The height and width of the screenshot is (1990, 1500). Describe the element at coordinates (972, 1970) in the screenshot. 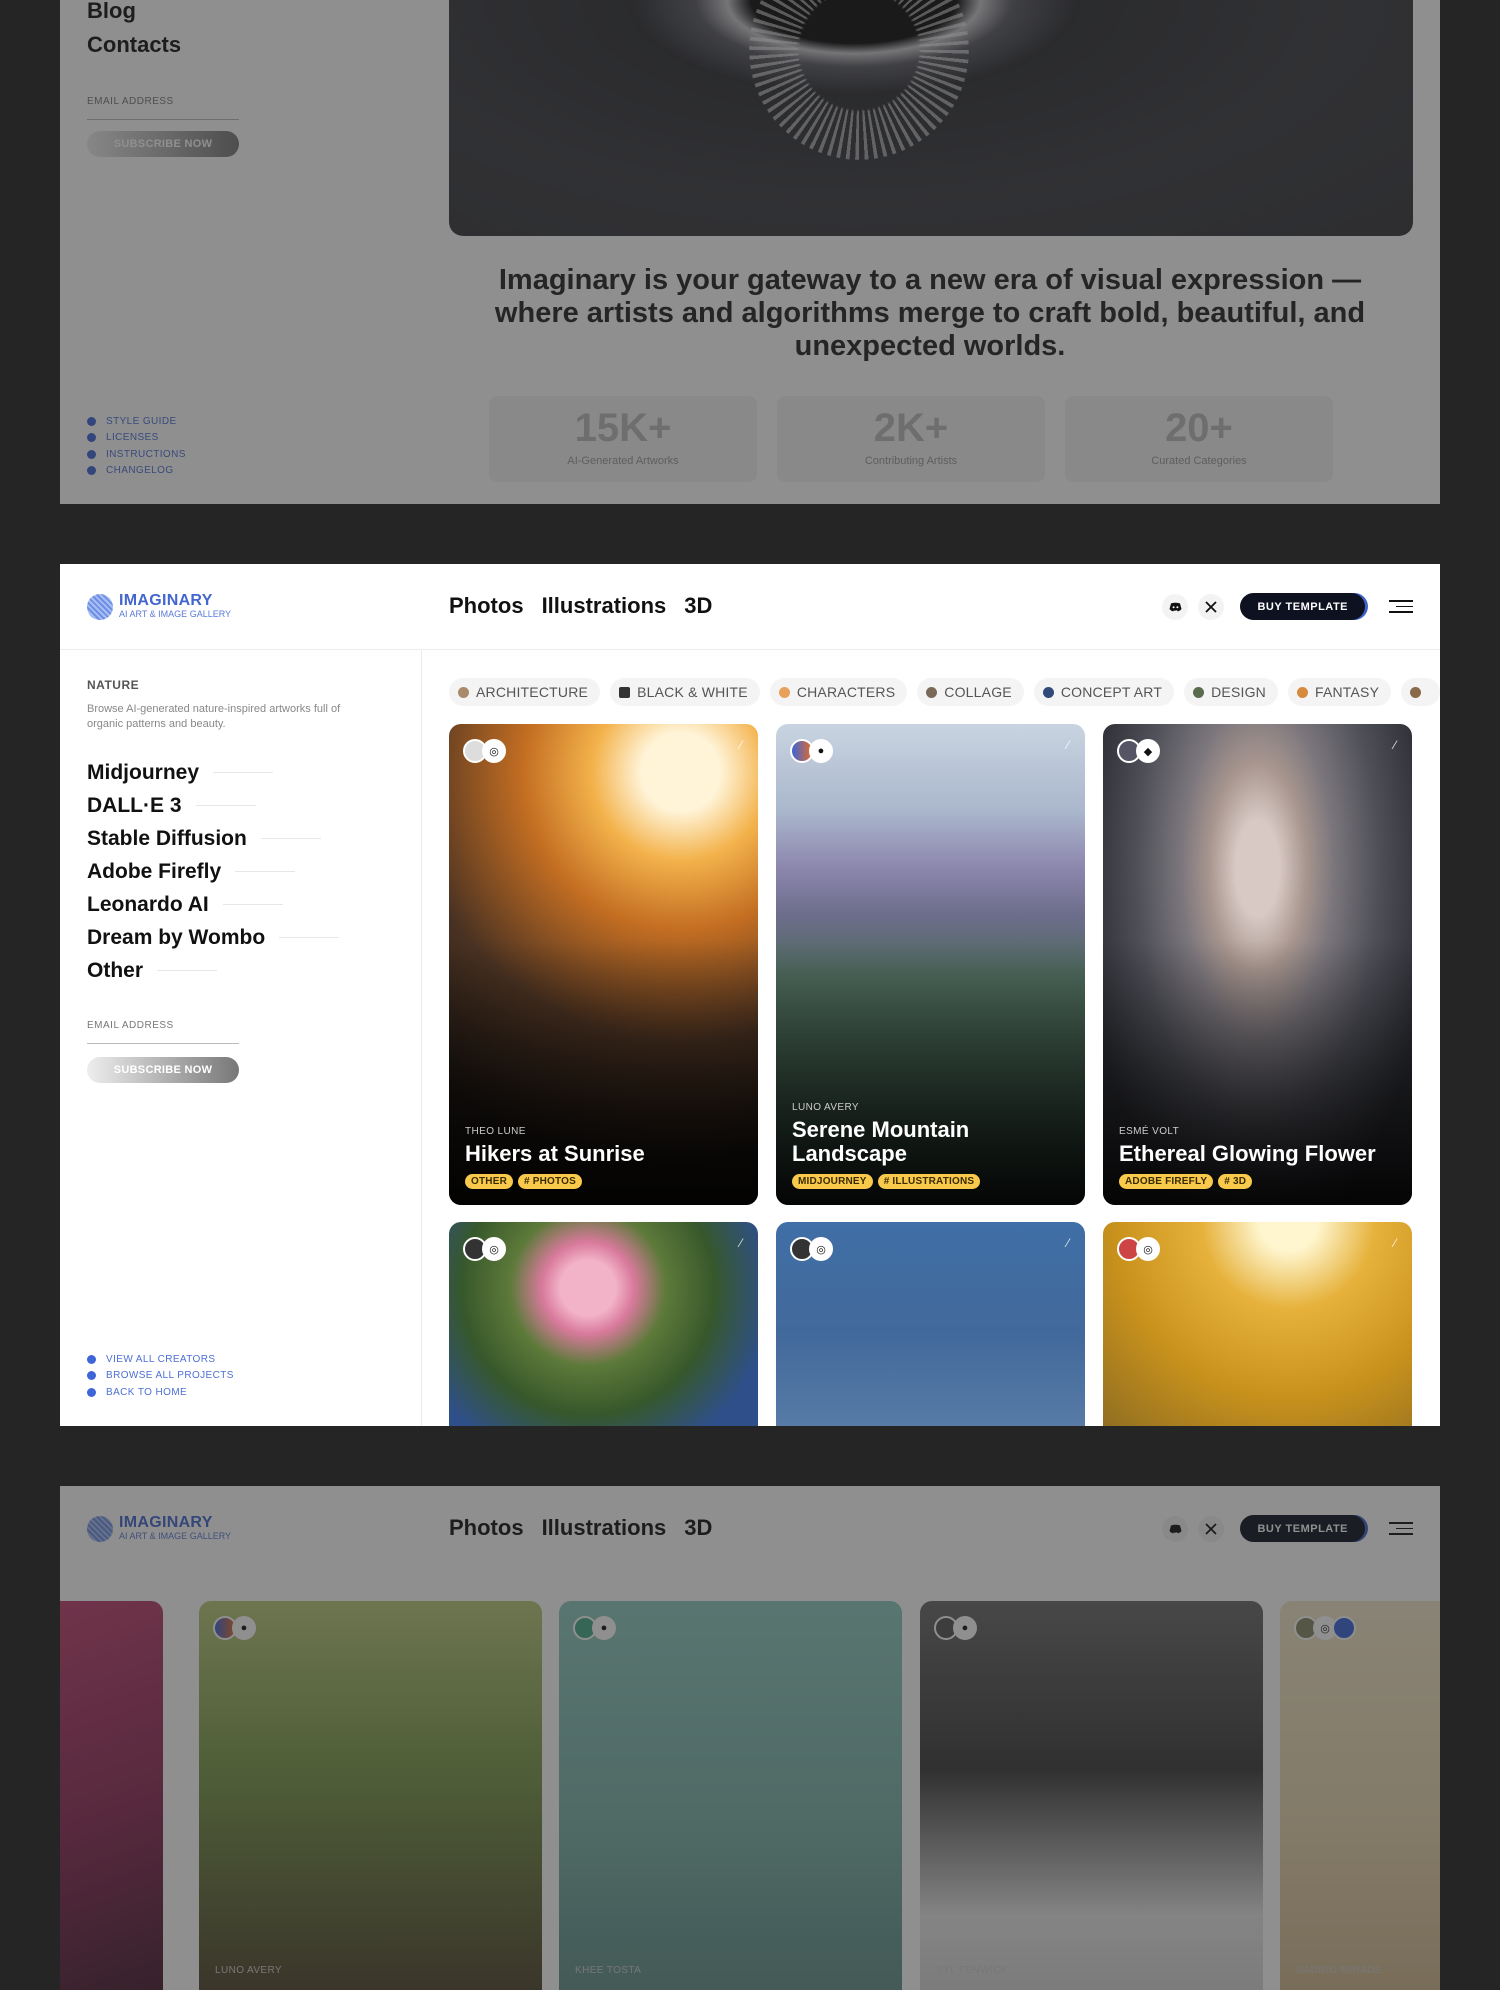

I see `card-author: SYL FENWICK` at that location.